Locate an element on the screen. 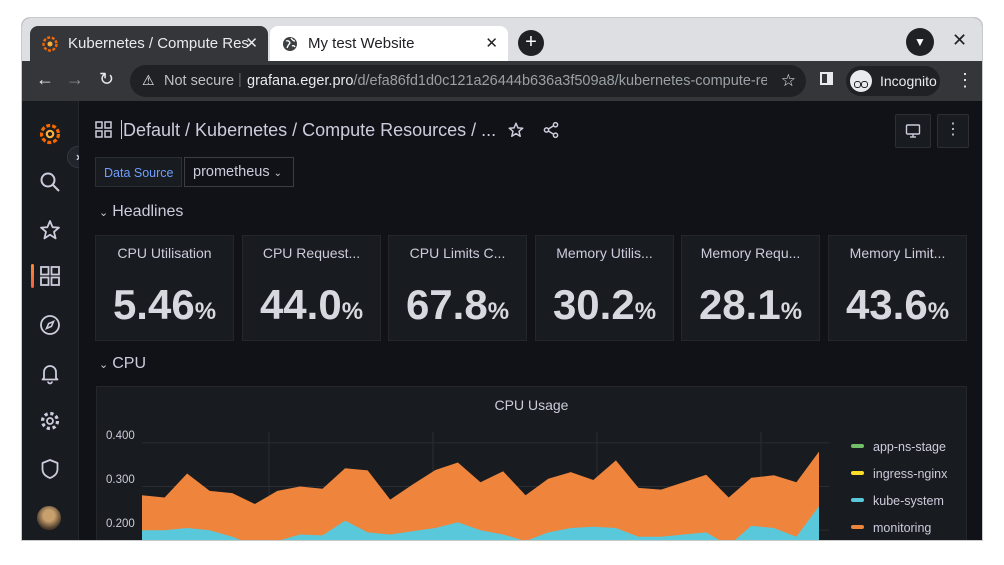  reload-icon: ↻ is located at coordinates (106, 79).